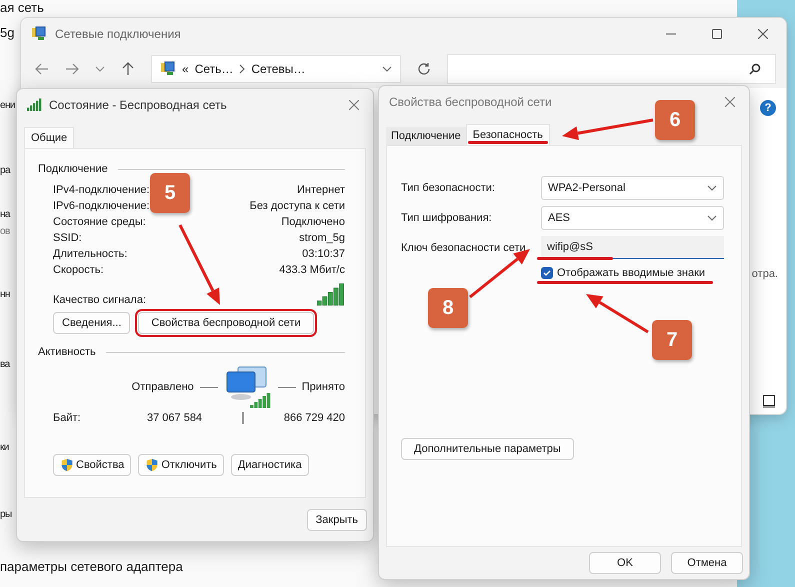 The width and height of the screenshot is (795, 587). Describe the element at coordinates (5, 365) in the screenshot. I see `cut-text: ва` at that location.